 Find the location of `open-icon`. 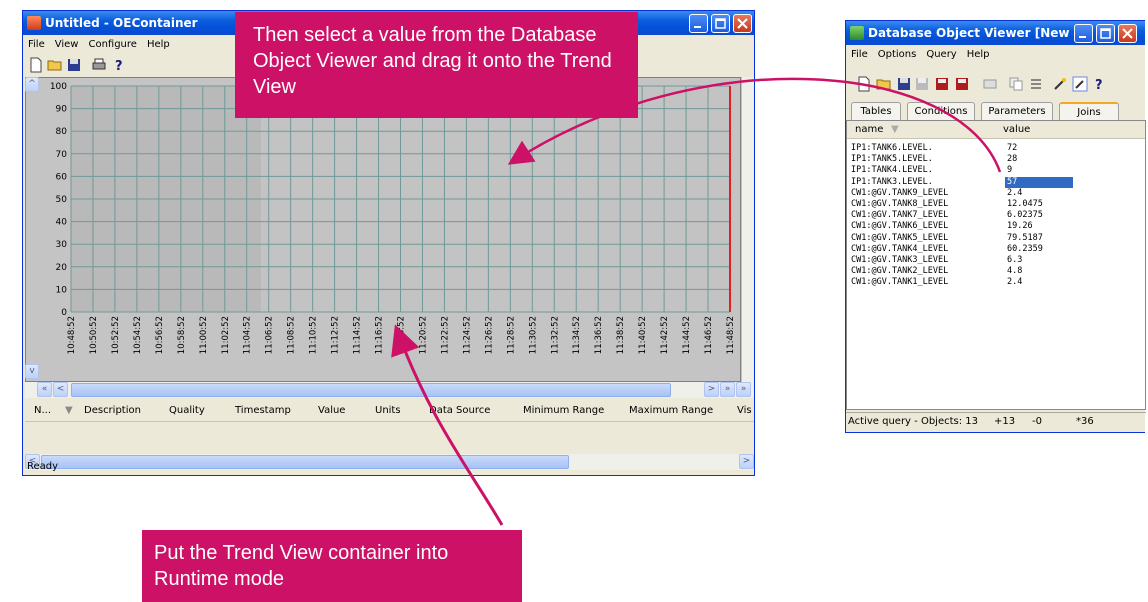

open-icon is located at coordinates (55, 65).